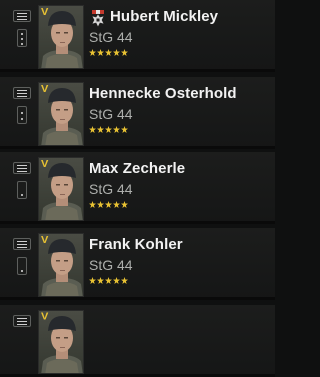 The width and height of the screenshot is (320, 377). I want to click on iron-cross-medal-icon, so click(98, 19).